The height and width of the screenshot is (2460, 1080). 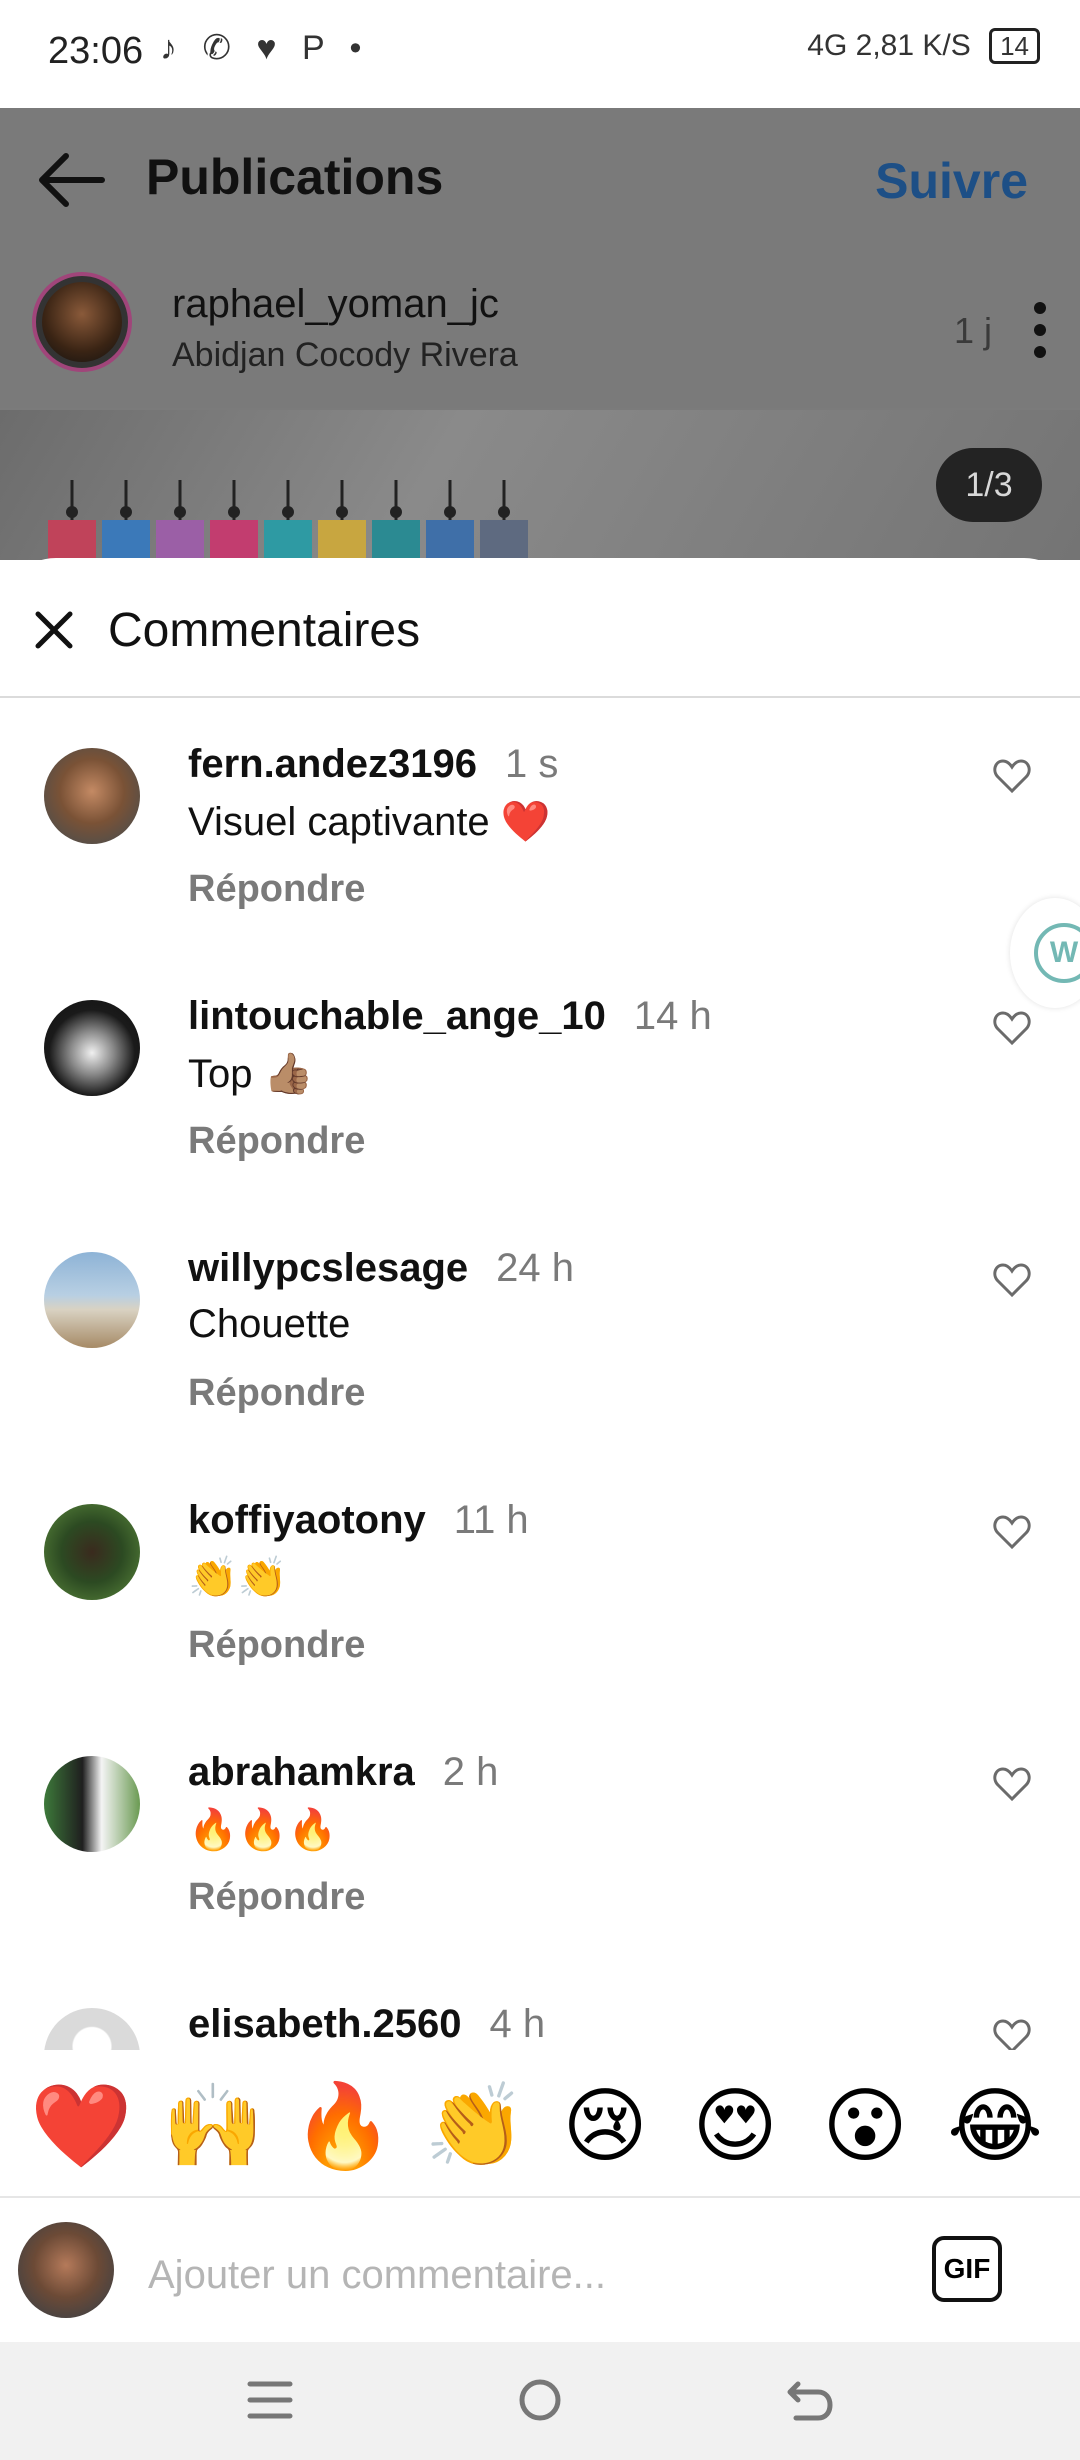 I want to click on post-image-hanging-tags, so click(x=288, y=520).